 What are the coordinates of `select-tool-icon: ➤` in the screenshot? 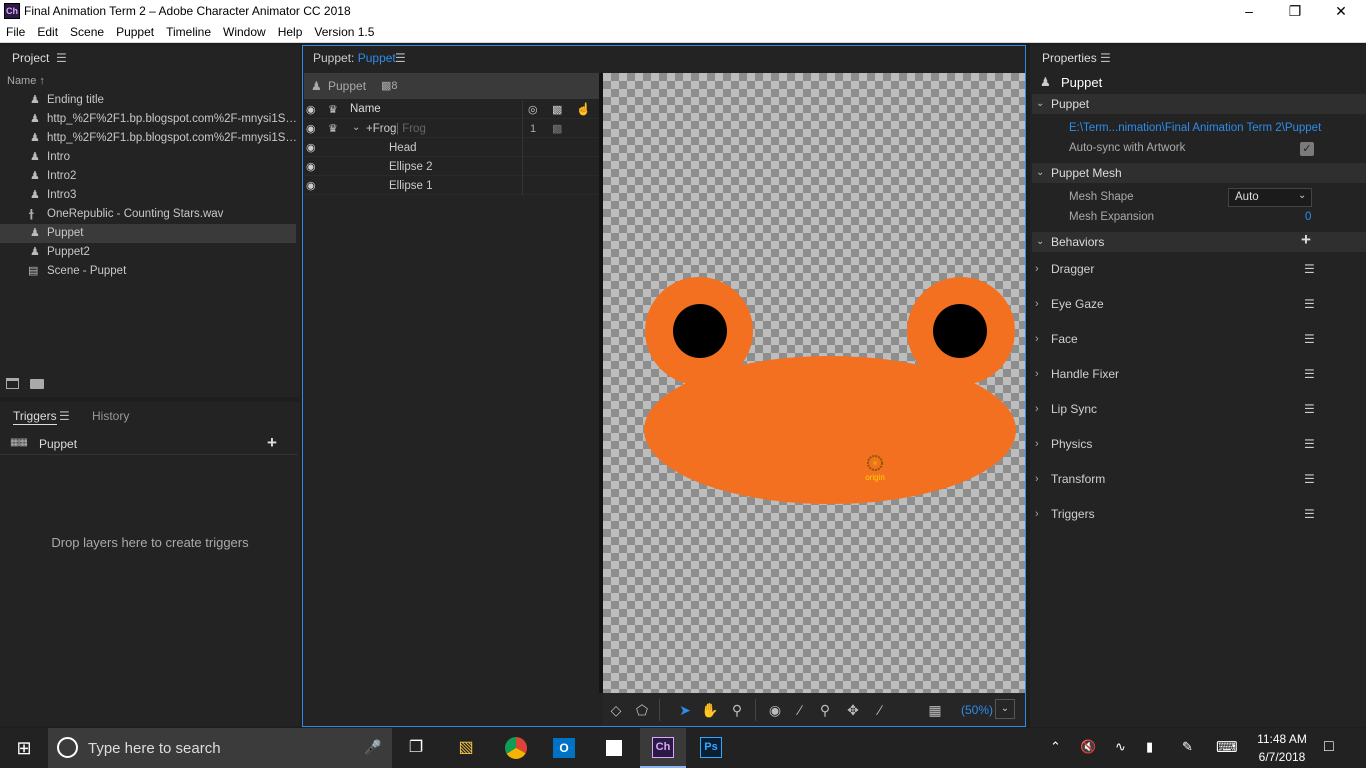 It's located at (685, 710).